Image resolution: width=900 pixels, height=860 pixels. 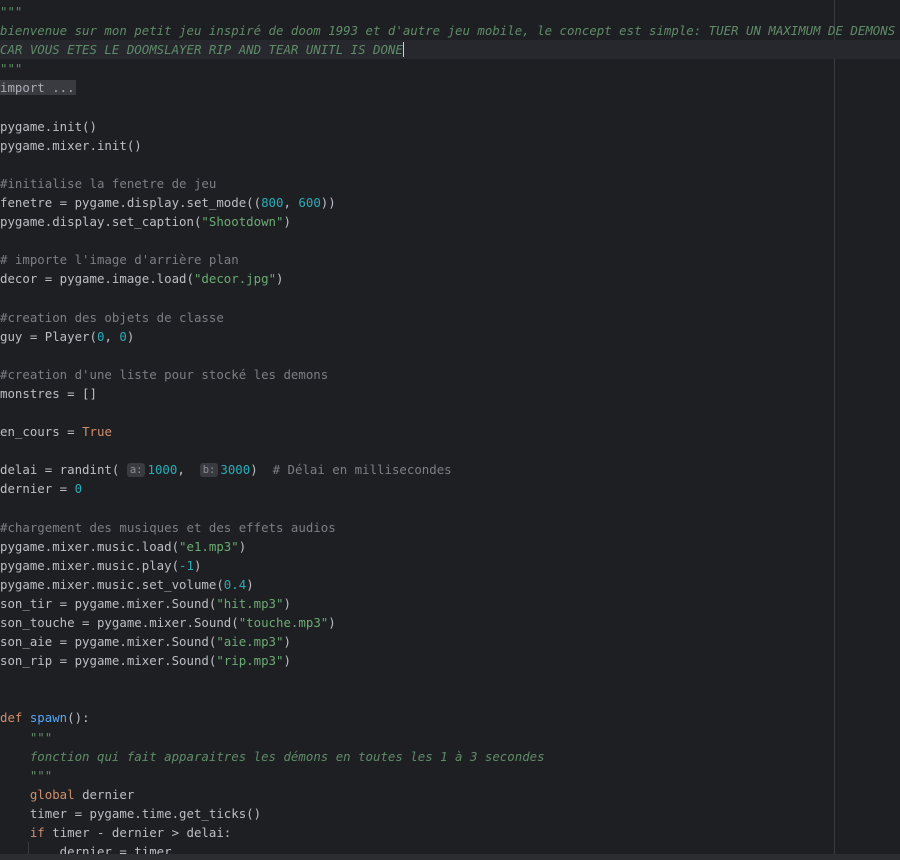 I want to click on code-token: delai = randint(, so click(x=63, y=470).